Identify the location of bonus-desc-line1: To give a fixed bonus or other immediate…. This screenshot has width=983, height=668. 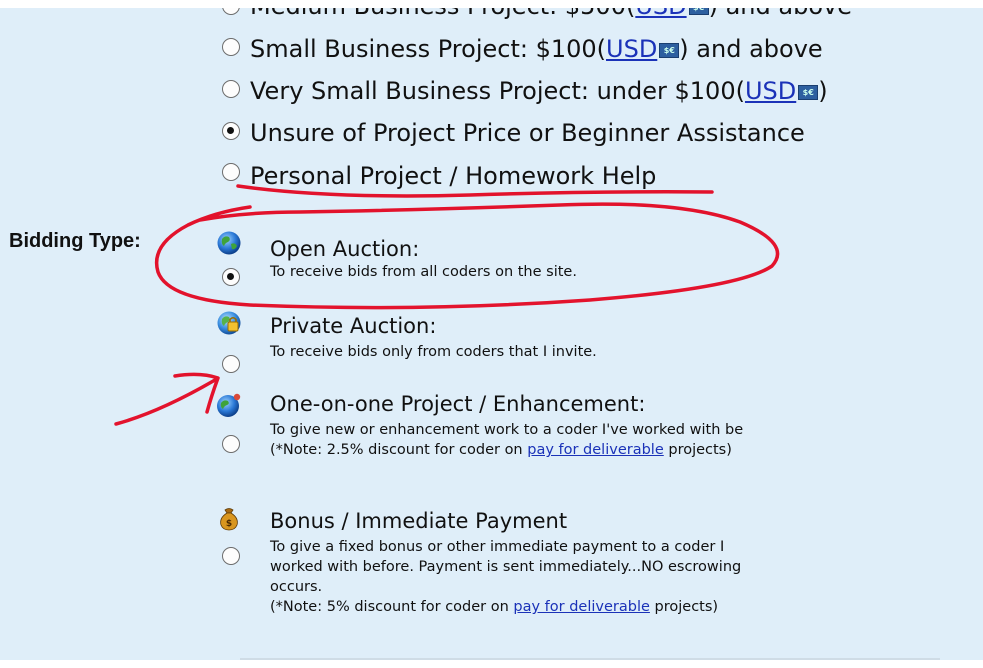
(497, 547).